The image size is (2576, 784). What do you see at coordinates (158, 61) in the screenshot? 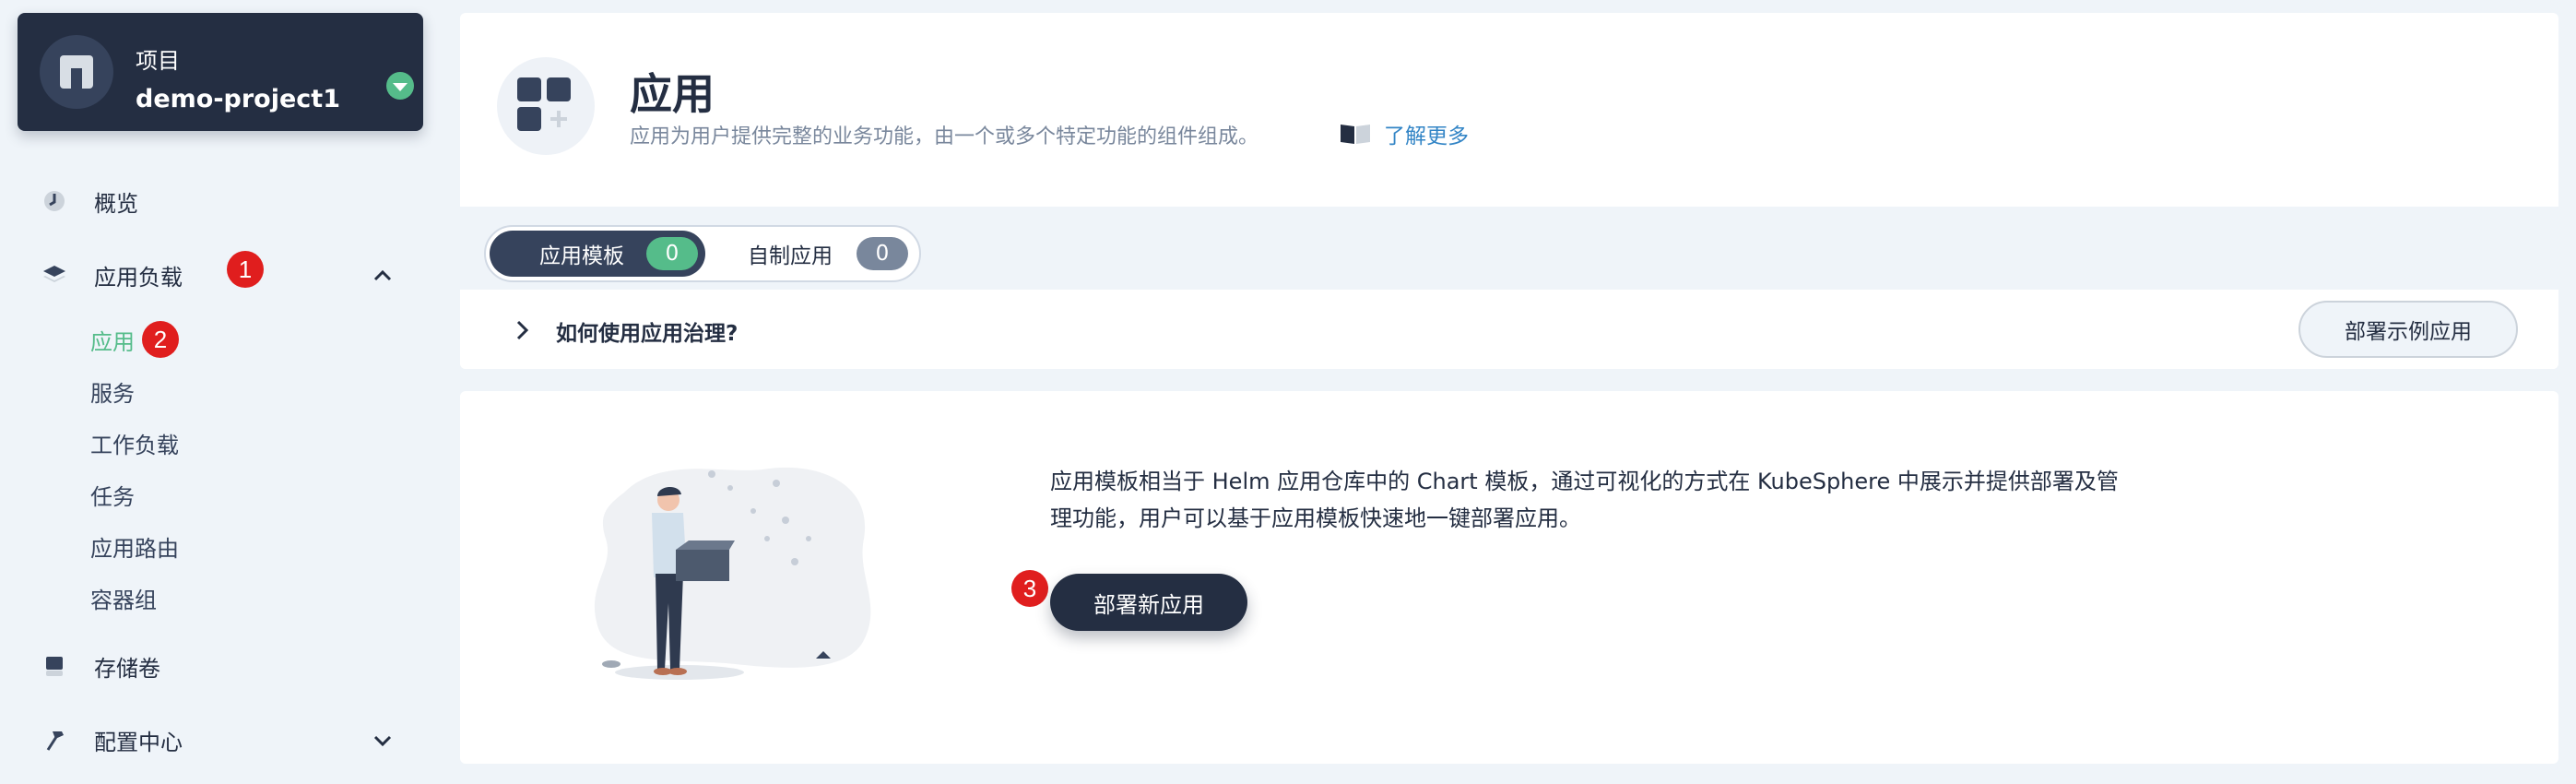
I see `project-label: 项目` at bounding box center [158, 61].